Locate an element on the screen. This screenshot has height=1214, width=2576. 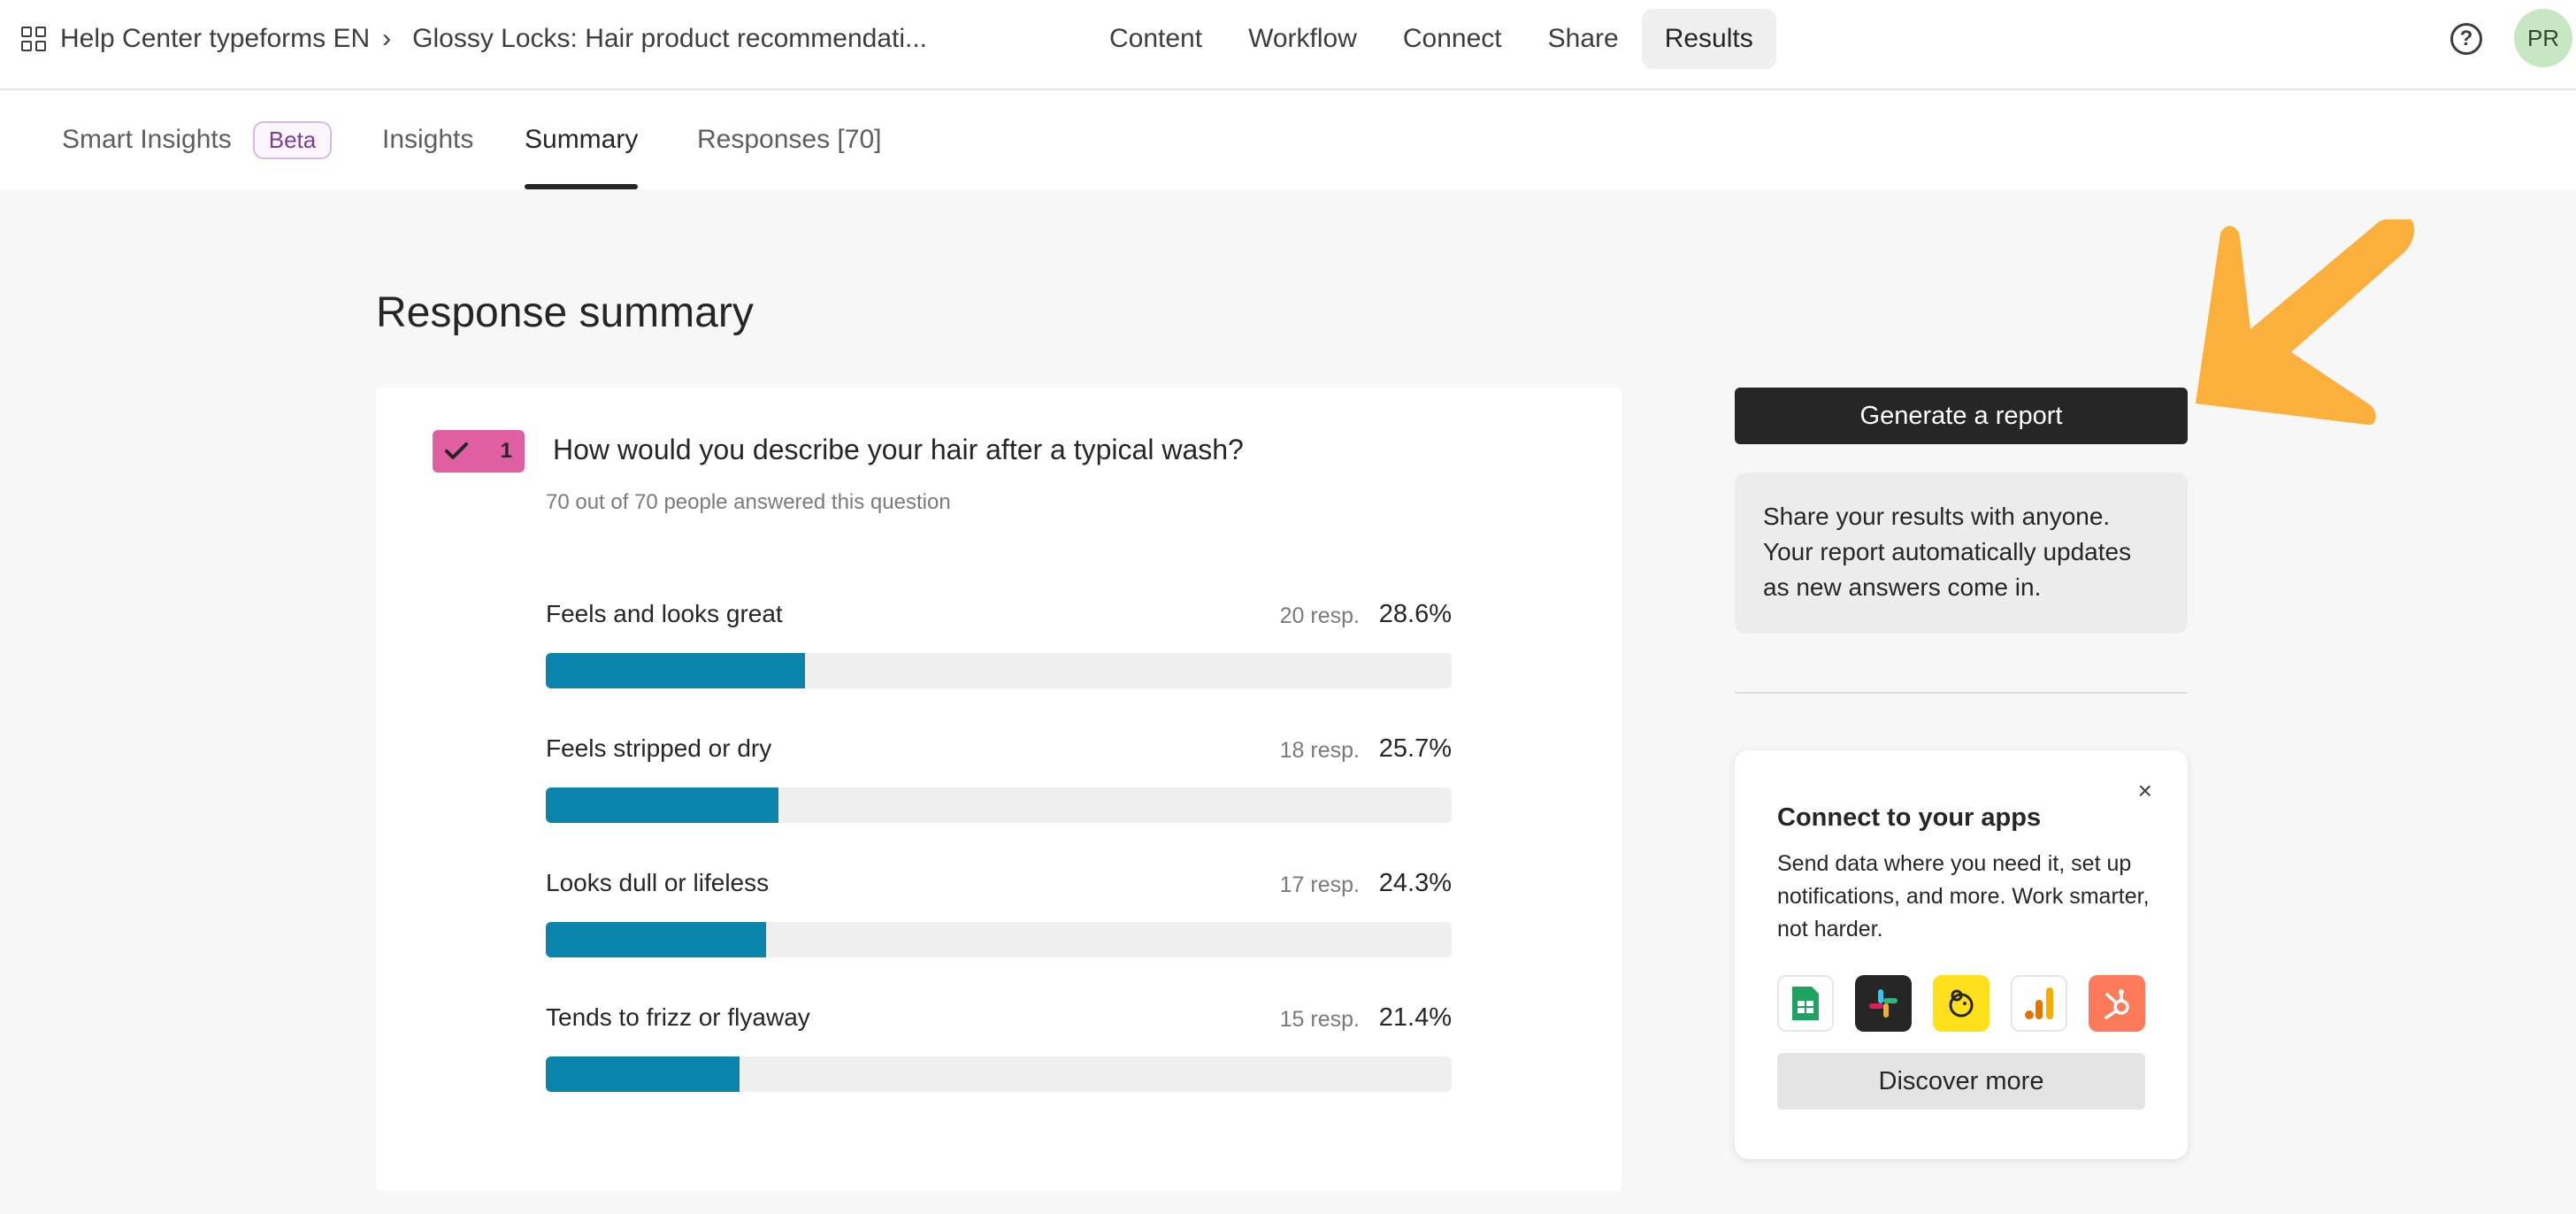
beta-badge: Beta is located at coordinates (292, 139).